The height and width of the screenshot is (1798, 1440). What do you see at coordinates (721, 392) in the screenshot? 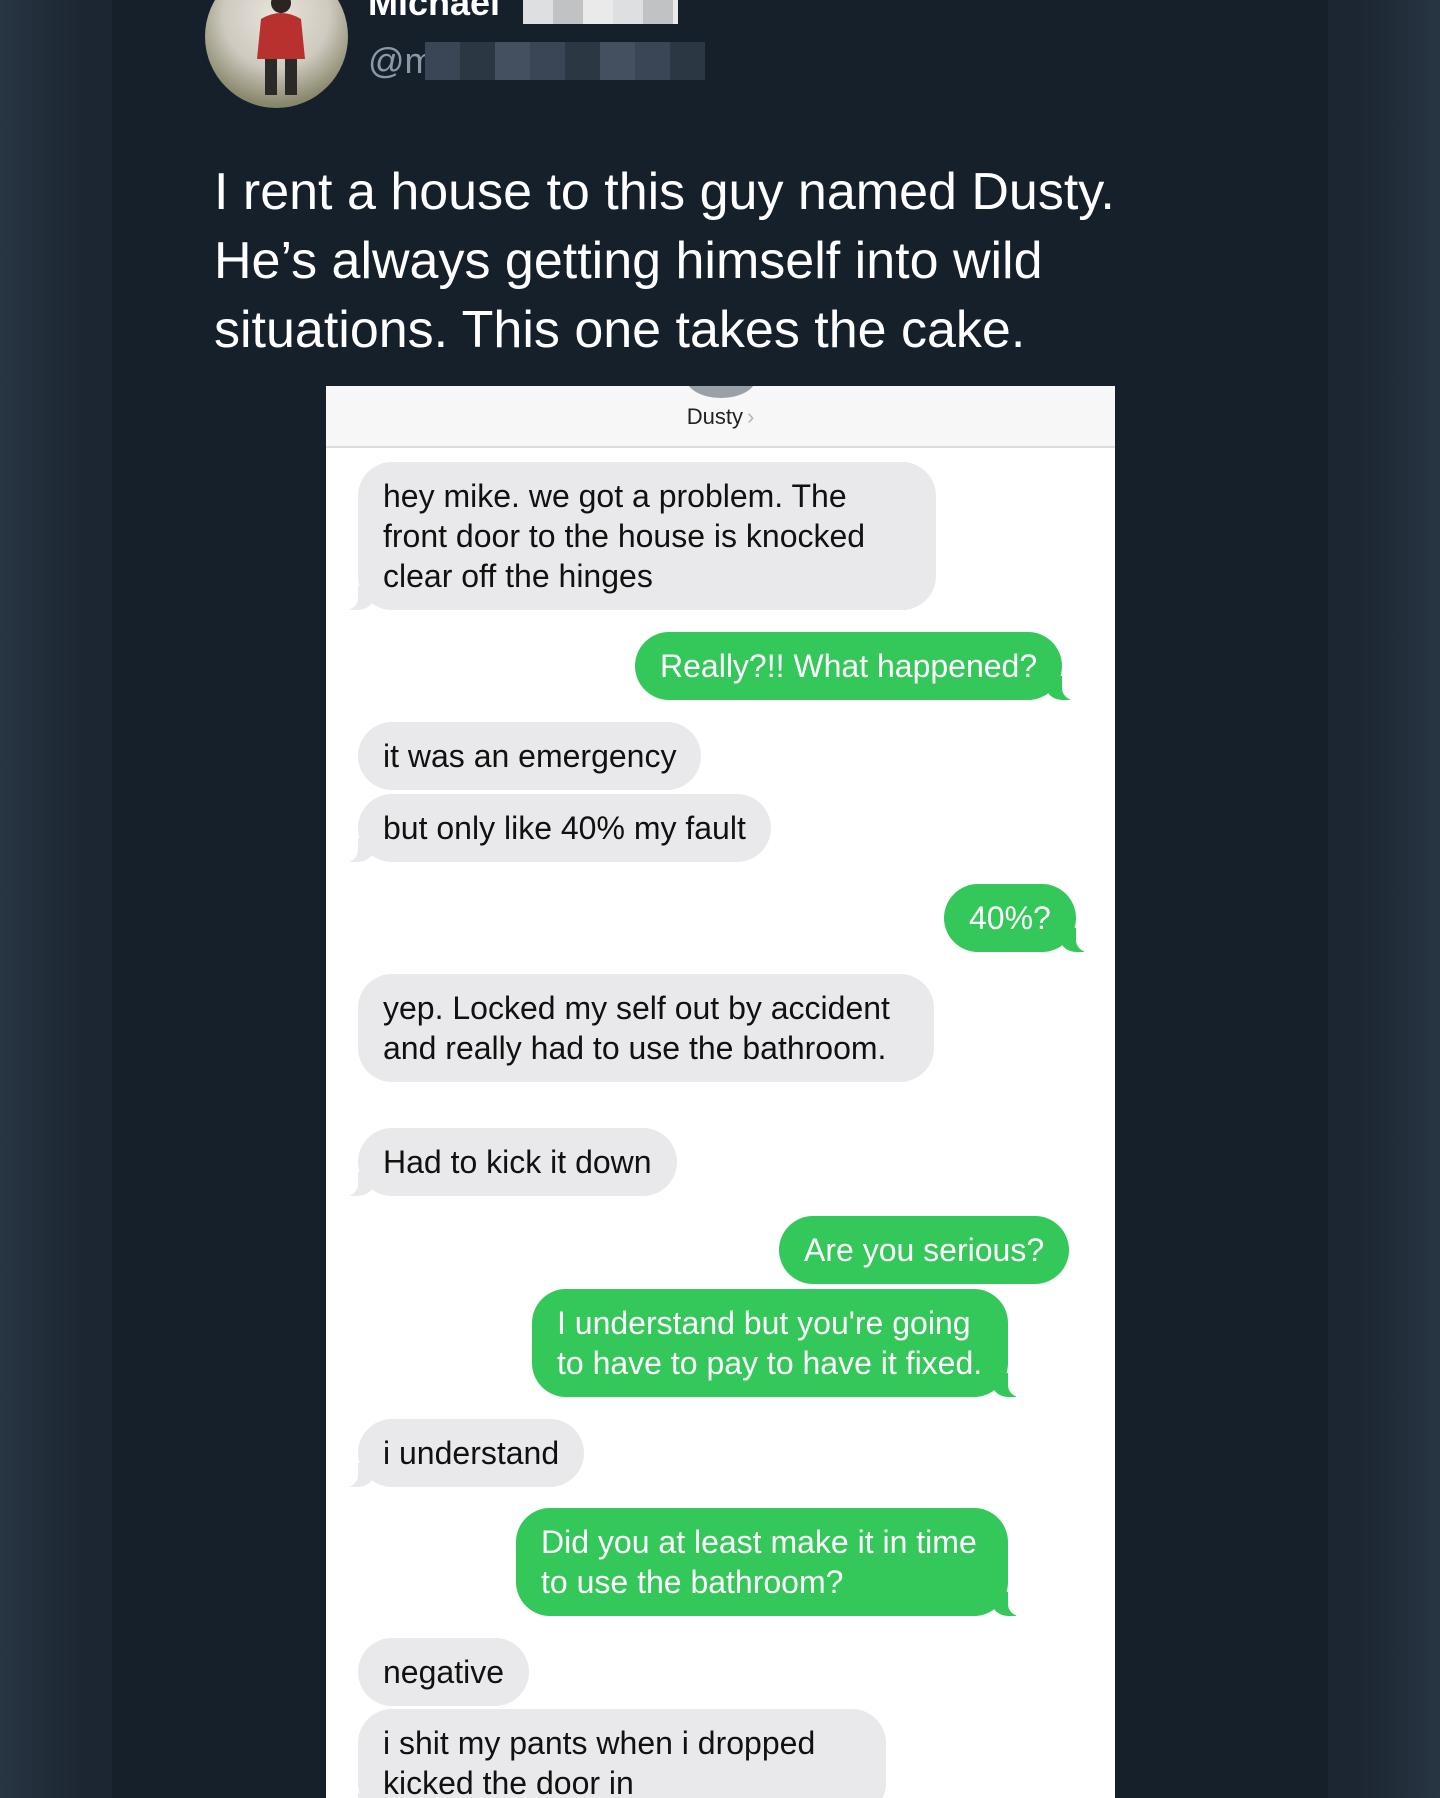
I see `contact-avatar` at bounding box center [721, 392].